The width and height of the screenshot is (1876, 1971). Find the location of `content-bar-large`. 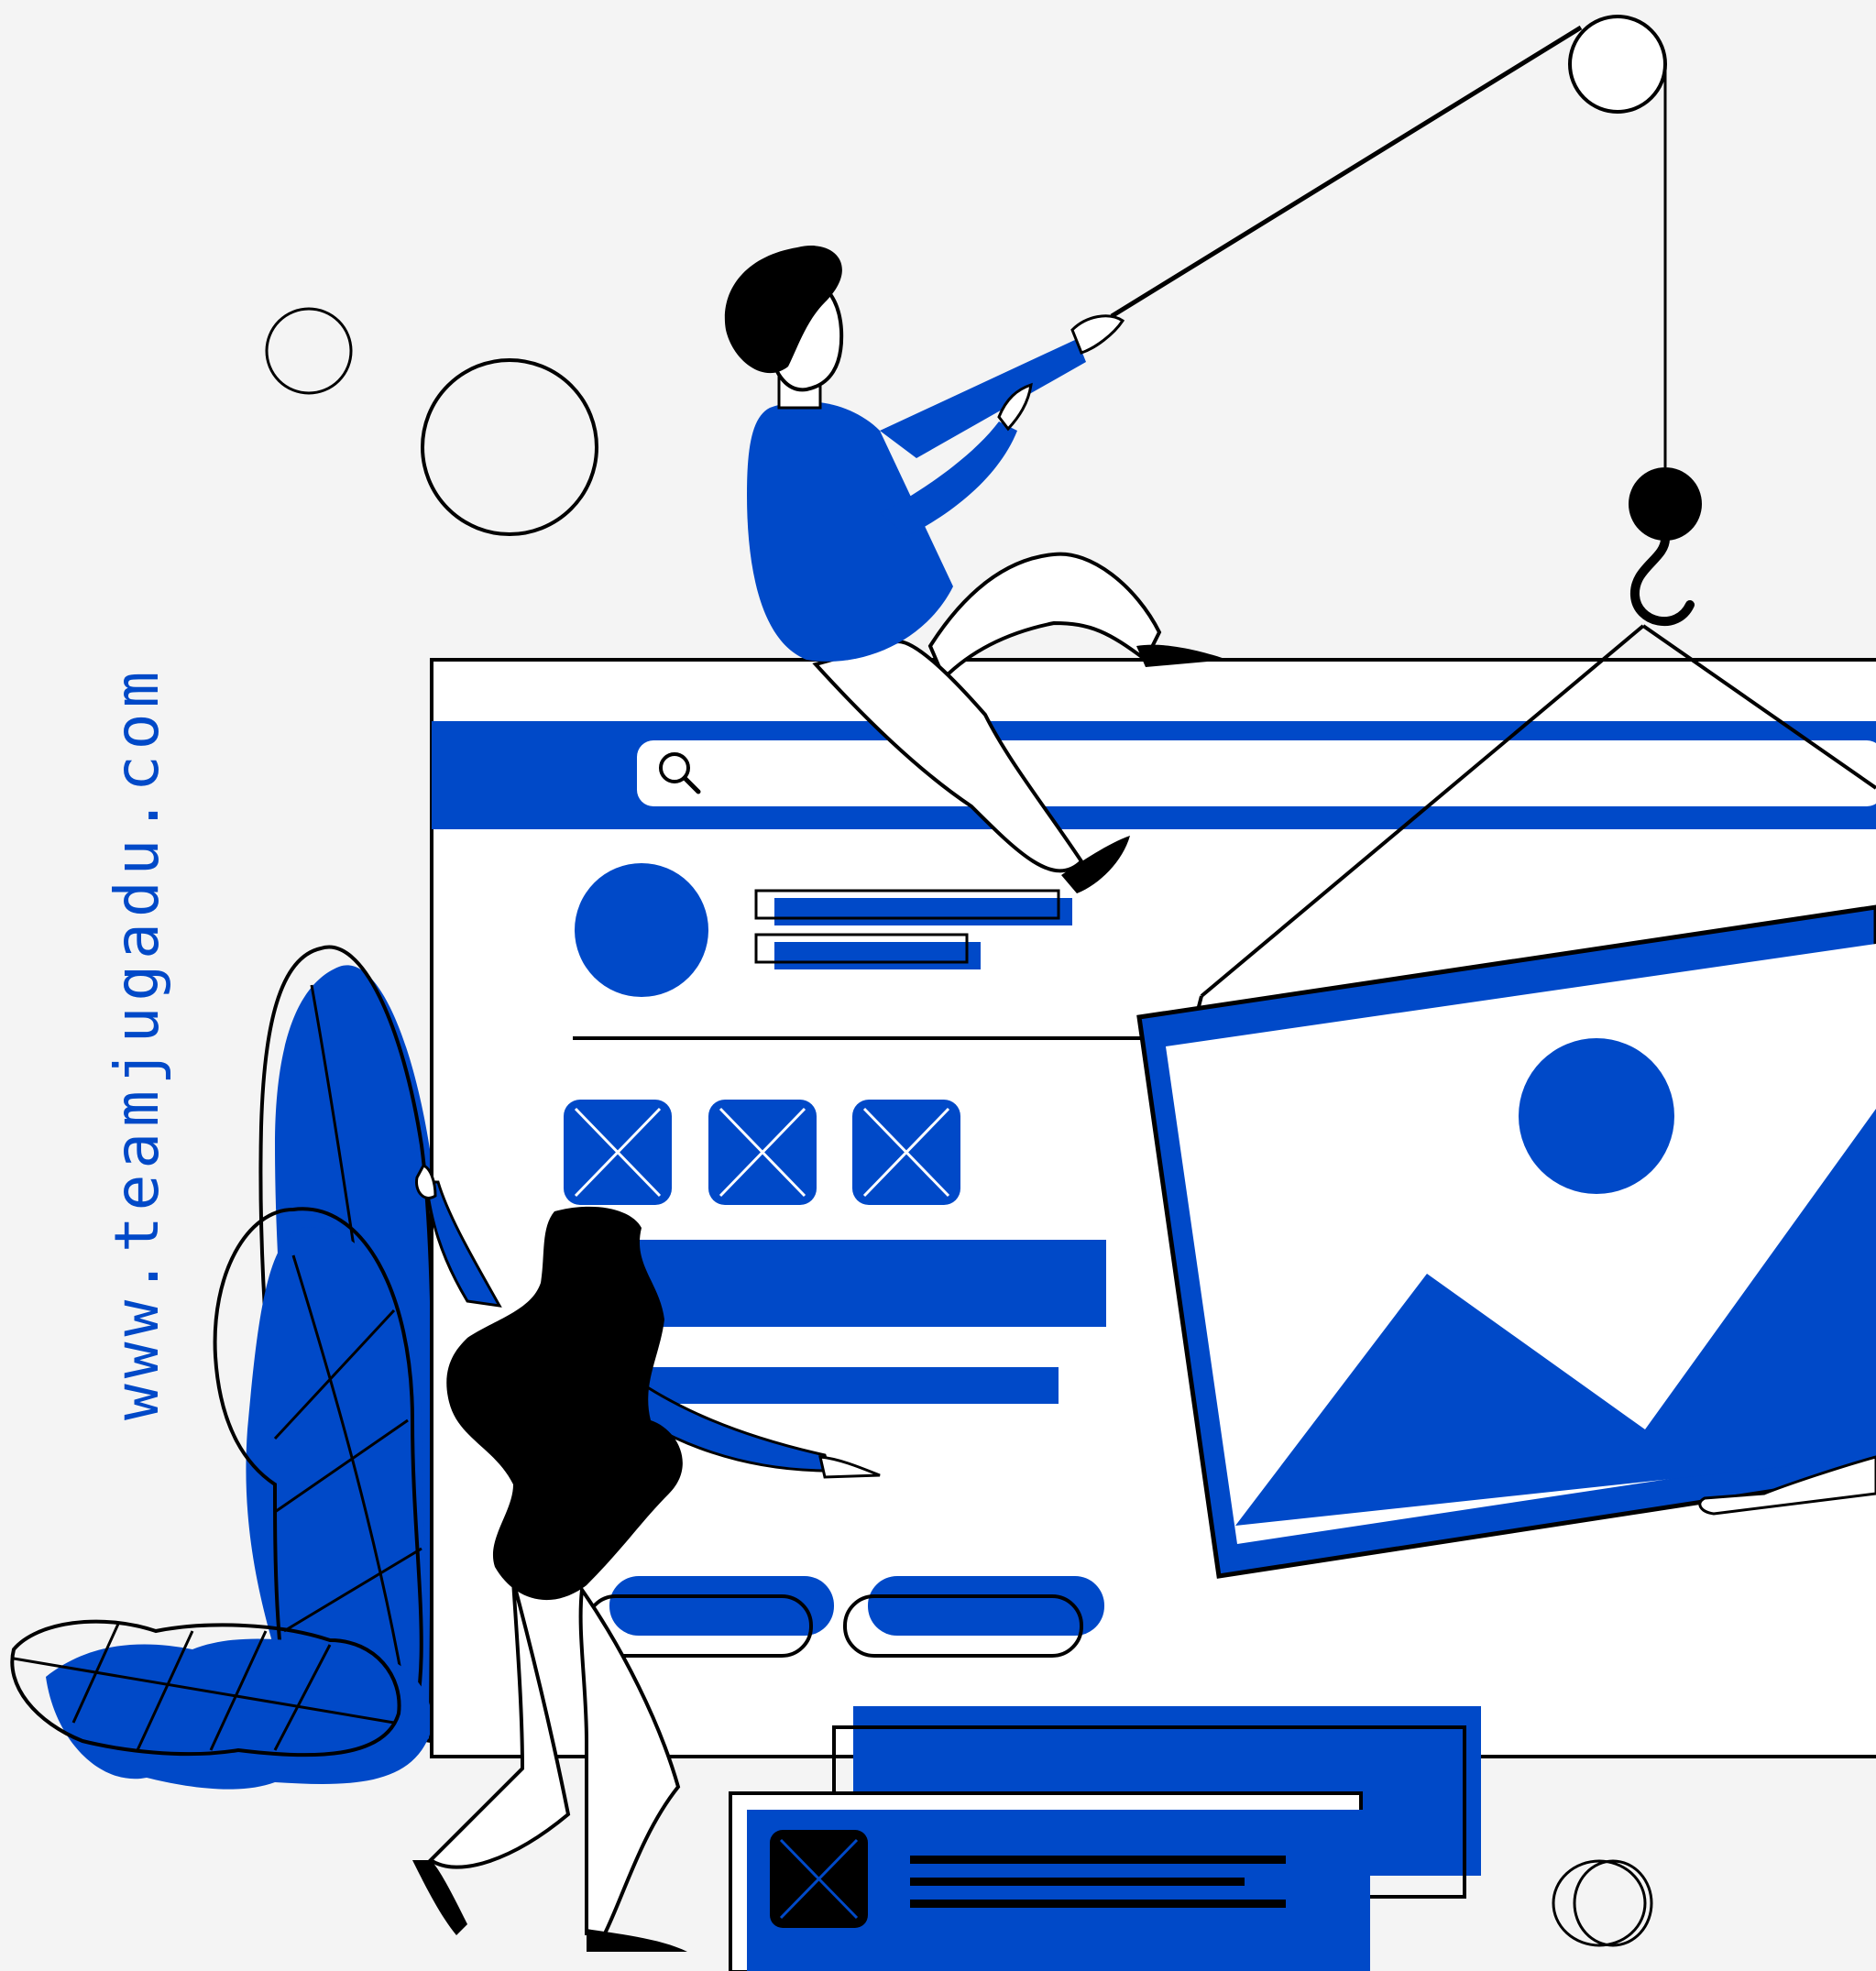

content-bar-large is located at coordinates (846, 1283).